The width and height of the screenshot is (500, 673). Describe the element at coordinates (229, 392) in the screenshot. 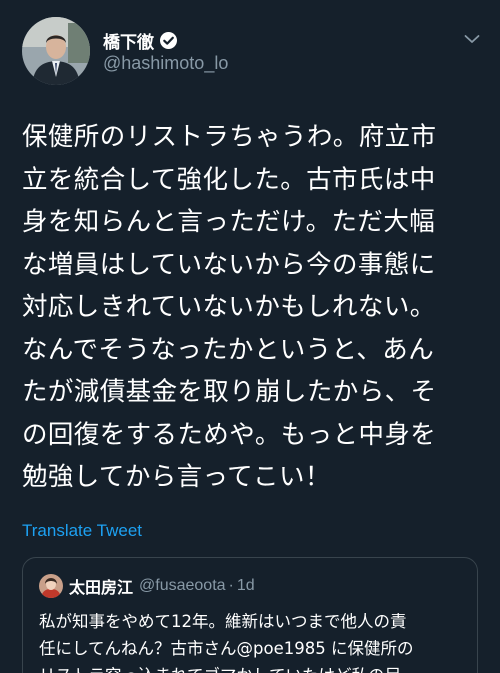

I see `tweet-text-line: たが減債基金を取り崩したから、そ` at that location.